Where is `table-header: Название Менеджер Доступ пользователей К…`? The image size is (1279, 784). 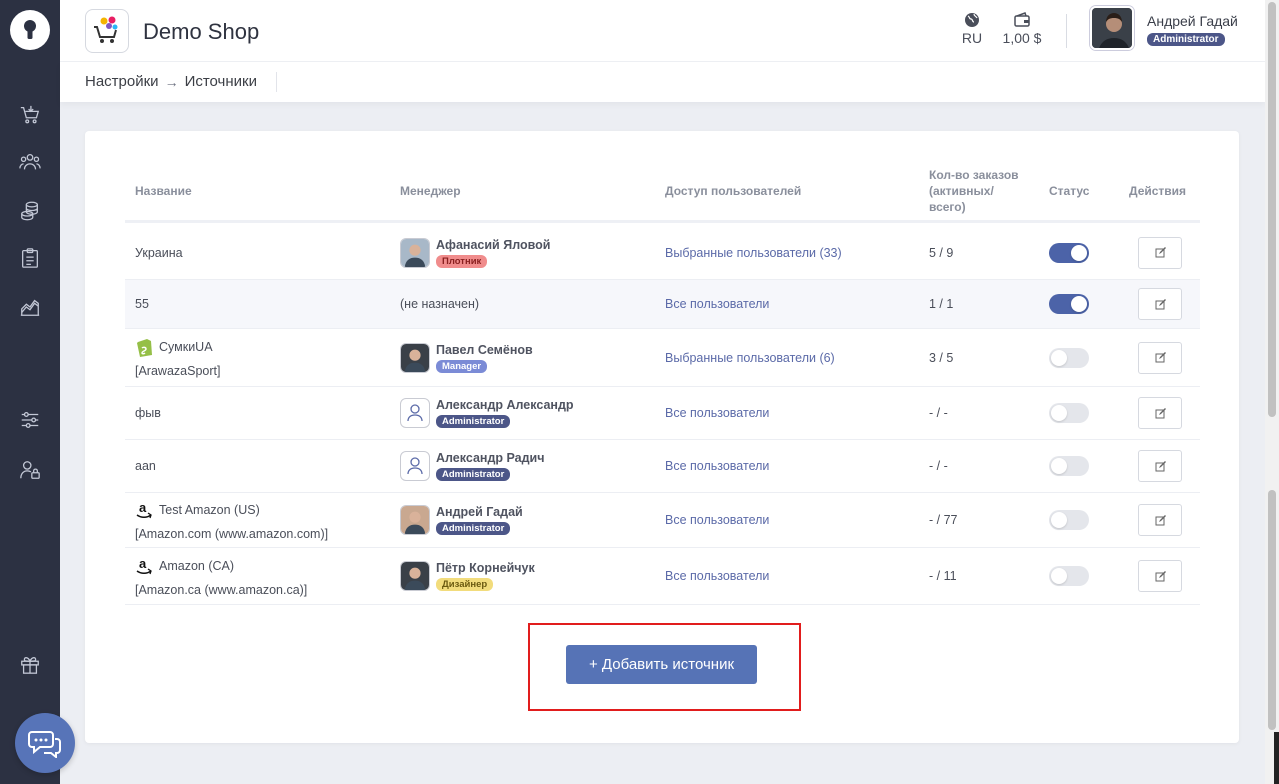
table-header: Название Менеджер Доступ пользователей К… is located at coordinates (662, 191).